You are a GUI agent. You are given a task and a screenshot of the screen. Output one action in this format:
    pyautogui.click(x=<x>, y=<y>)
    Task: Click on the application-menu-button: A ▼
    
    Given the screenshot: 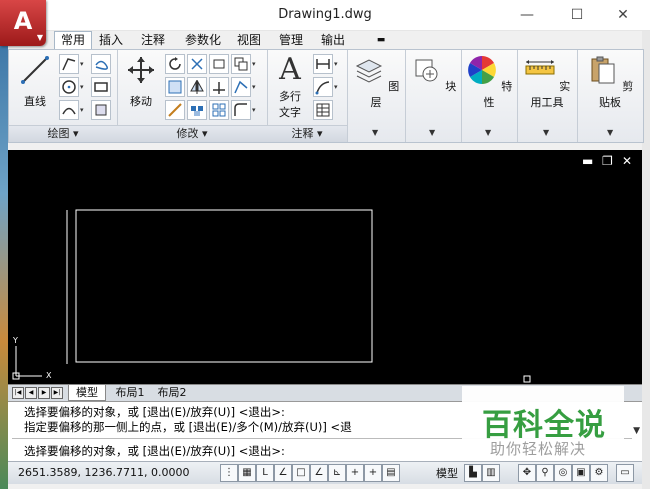 What is the action you would take?
    pyautogui.click(x=23, y=23)
    